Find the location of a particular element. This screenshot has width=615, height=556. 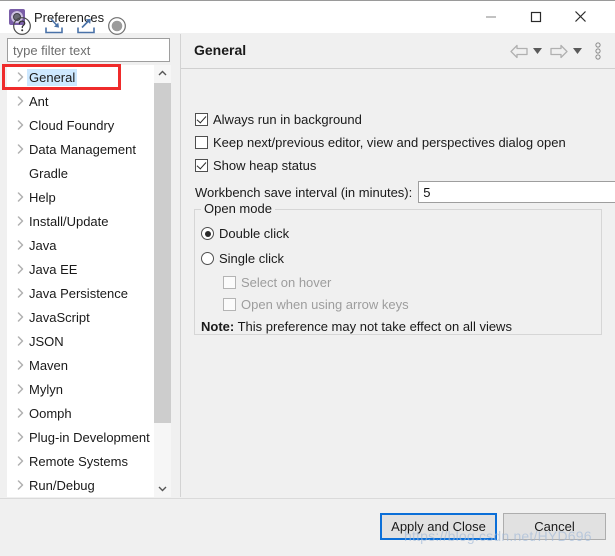

sidebar-item-run-debug: Run/Debug is located at coordinates (81, 485).